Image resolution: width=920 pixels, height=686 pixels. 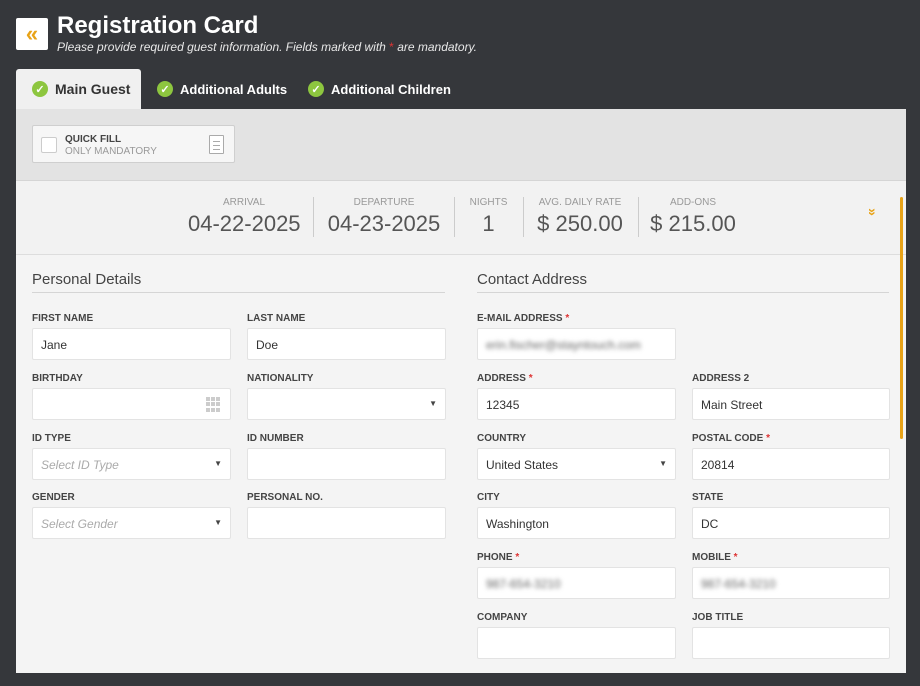 What do you see at coordinates (391, 47) in the screenshot?
I see `required-asterisk: *` at bounding box center [391, 47].